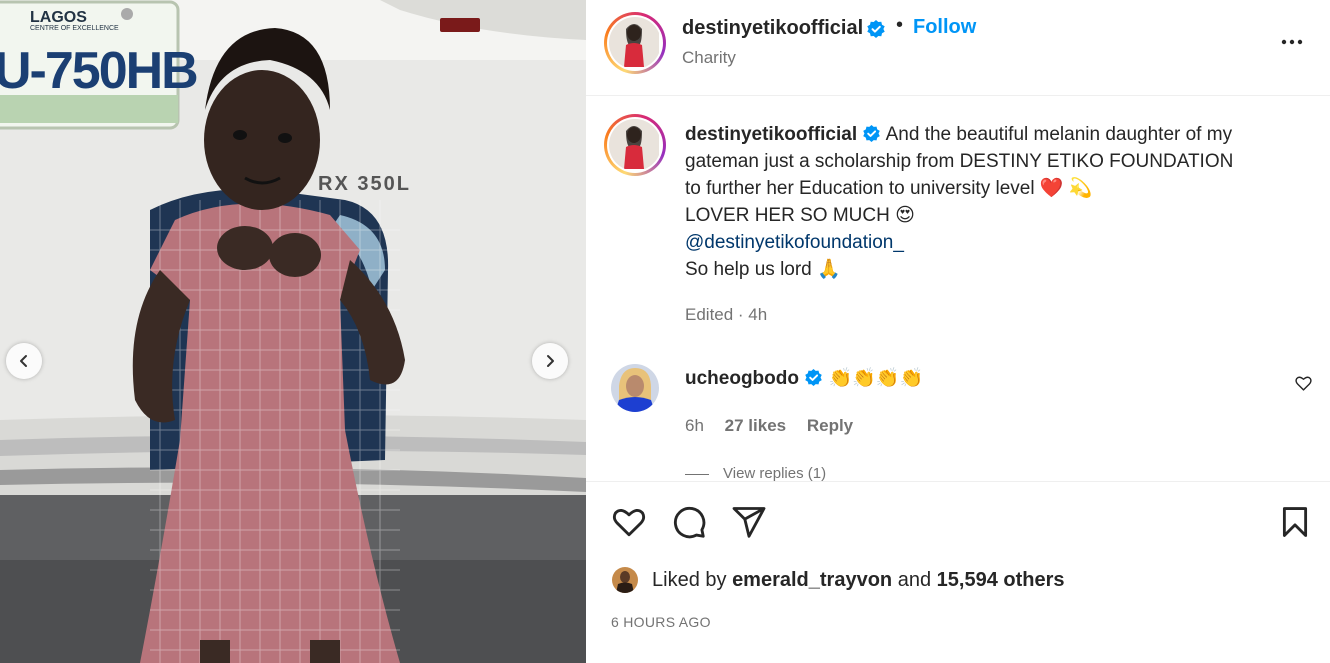 The image size is (1330, 663). I want to click on comment-likes-link: 27 likes, so click(755, 425).